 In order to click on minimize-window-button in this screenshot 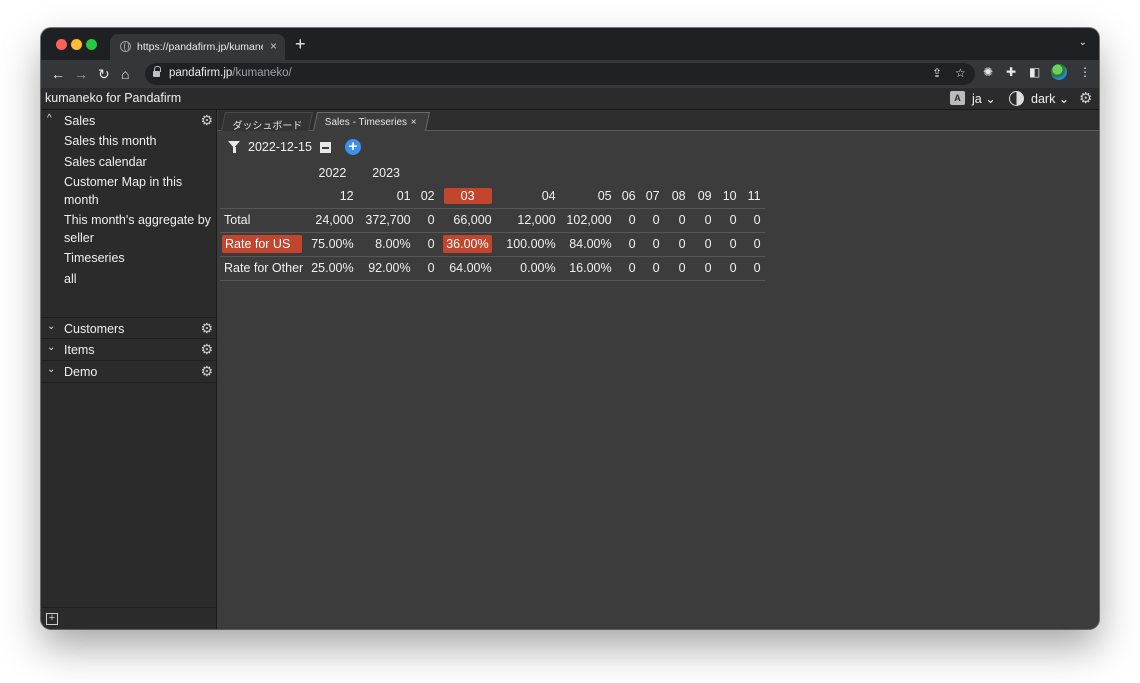, I will do `click(76, 44)`.